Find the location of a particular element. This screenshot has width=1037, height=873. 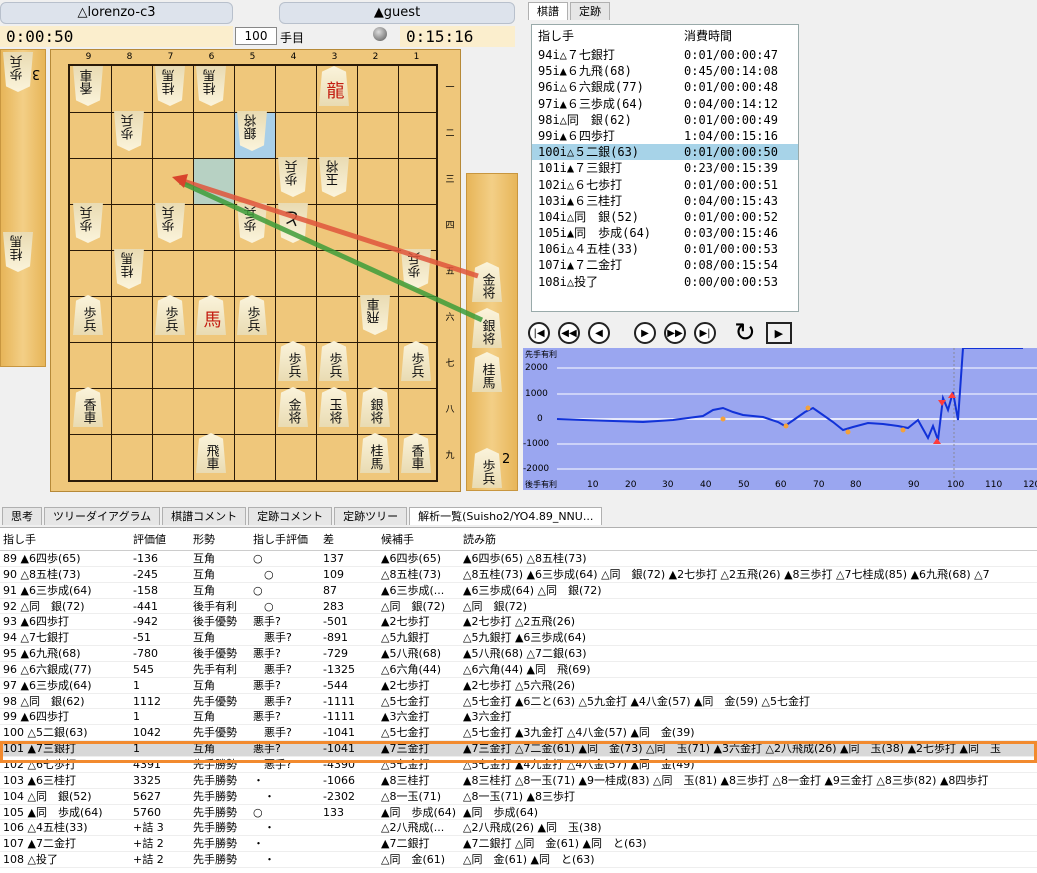

col-header-move-eval: 指し手評価 is located at coordinates (285, 539).